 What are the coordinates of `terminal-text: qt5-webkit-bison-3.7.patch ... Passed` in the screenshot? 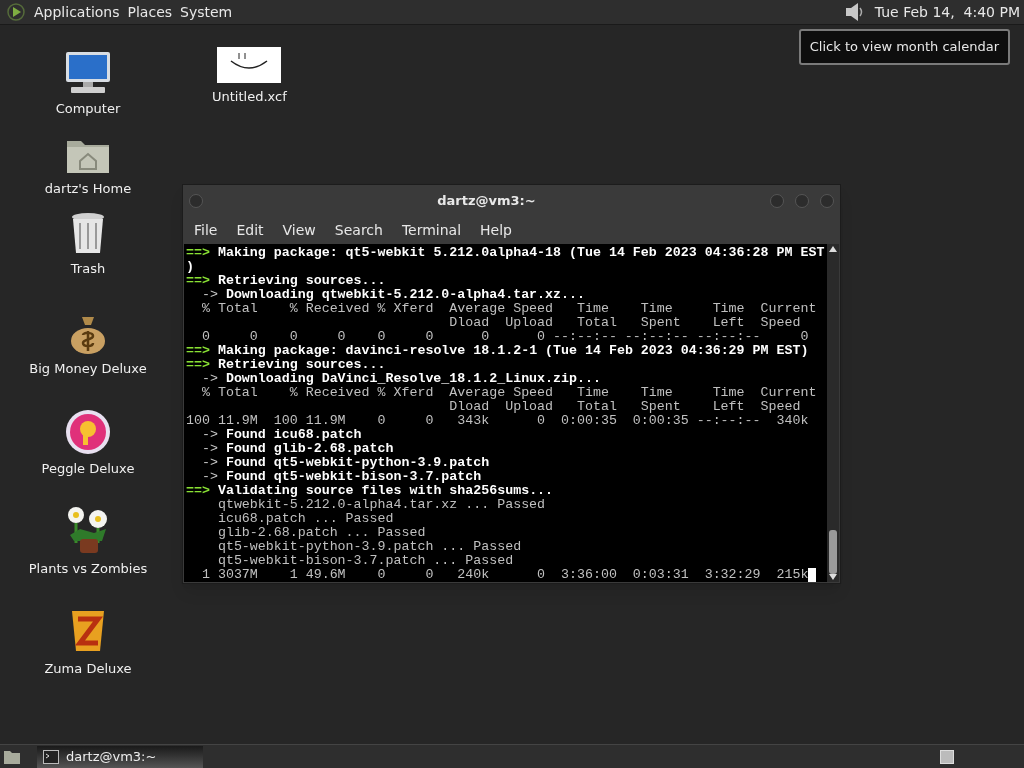 It's located at (365, 561).